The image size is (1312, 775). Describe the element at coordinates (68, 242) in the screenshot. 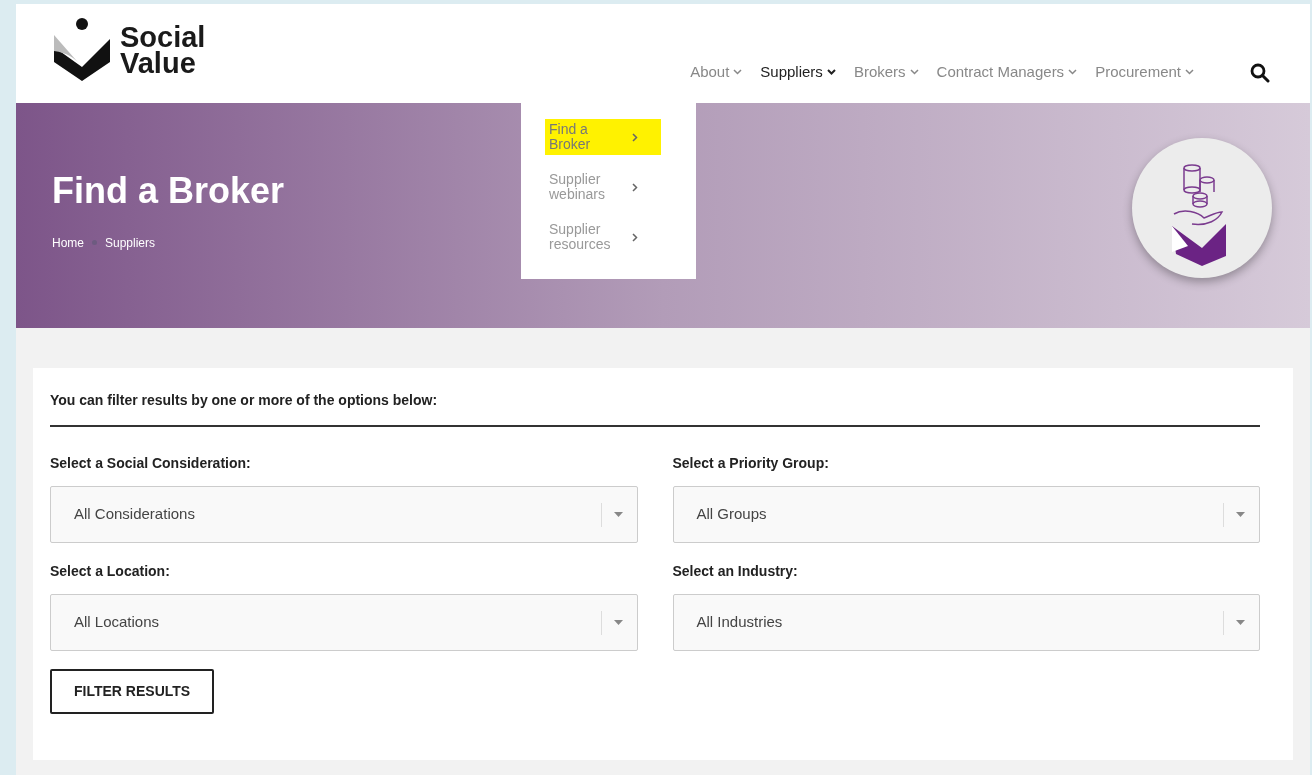

I see `breadcrumb-link: Home` at that location.